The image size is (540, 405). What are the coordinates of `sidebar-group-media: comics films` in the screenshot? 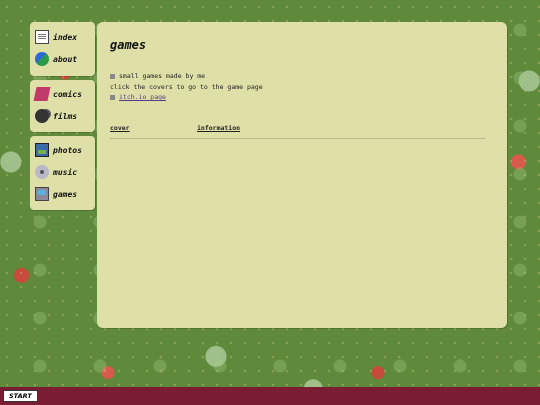 It's located at (62, 106).